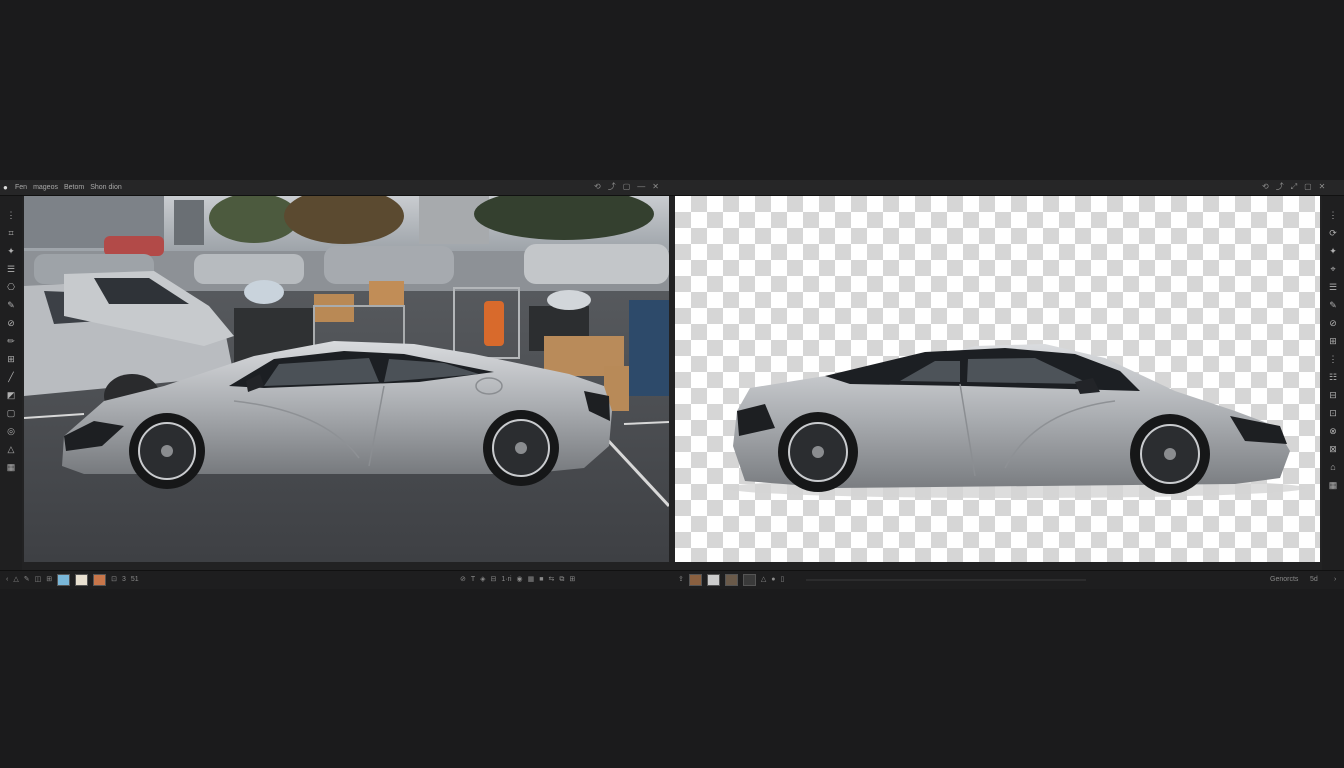 The height and width of the screenshot is (768, 1344). What do you see at coordinates (7, 580) in the screenshot?
I see `prev-arrow-icon: ‹` at bounding box center [7, 580].